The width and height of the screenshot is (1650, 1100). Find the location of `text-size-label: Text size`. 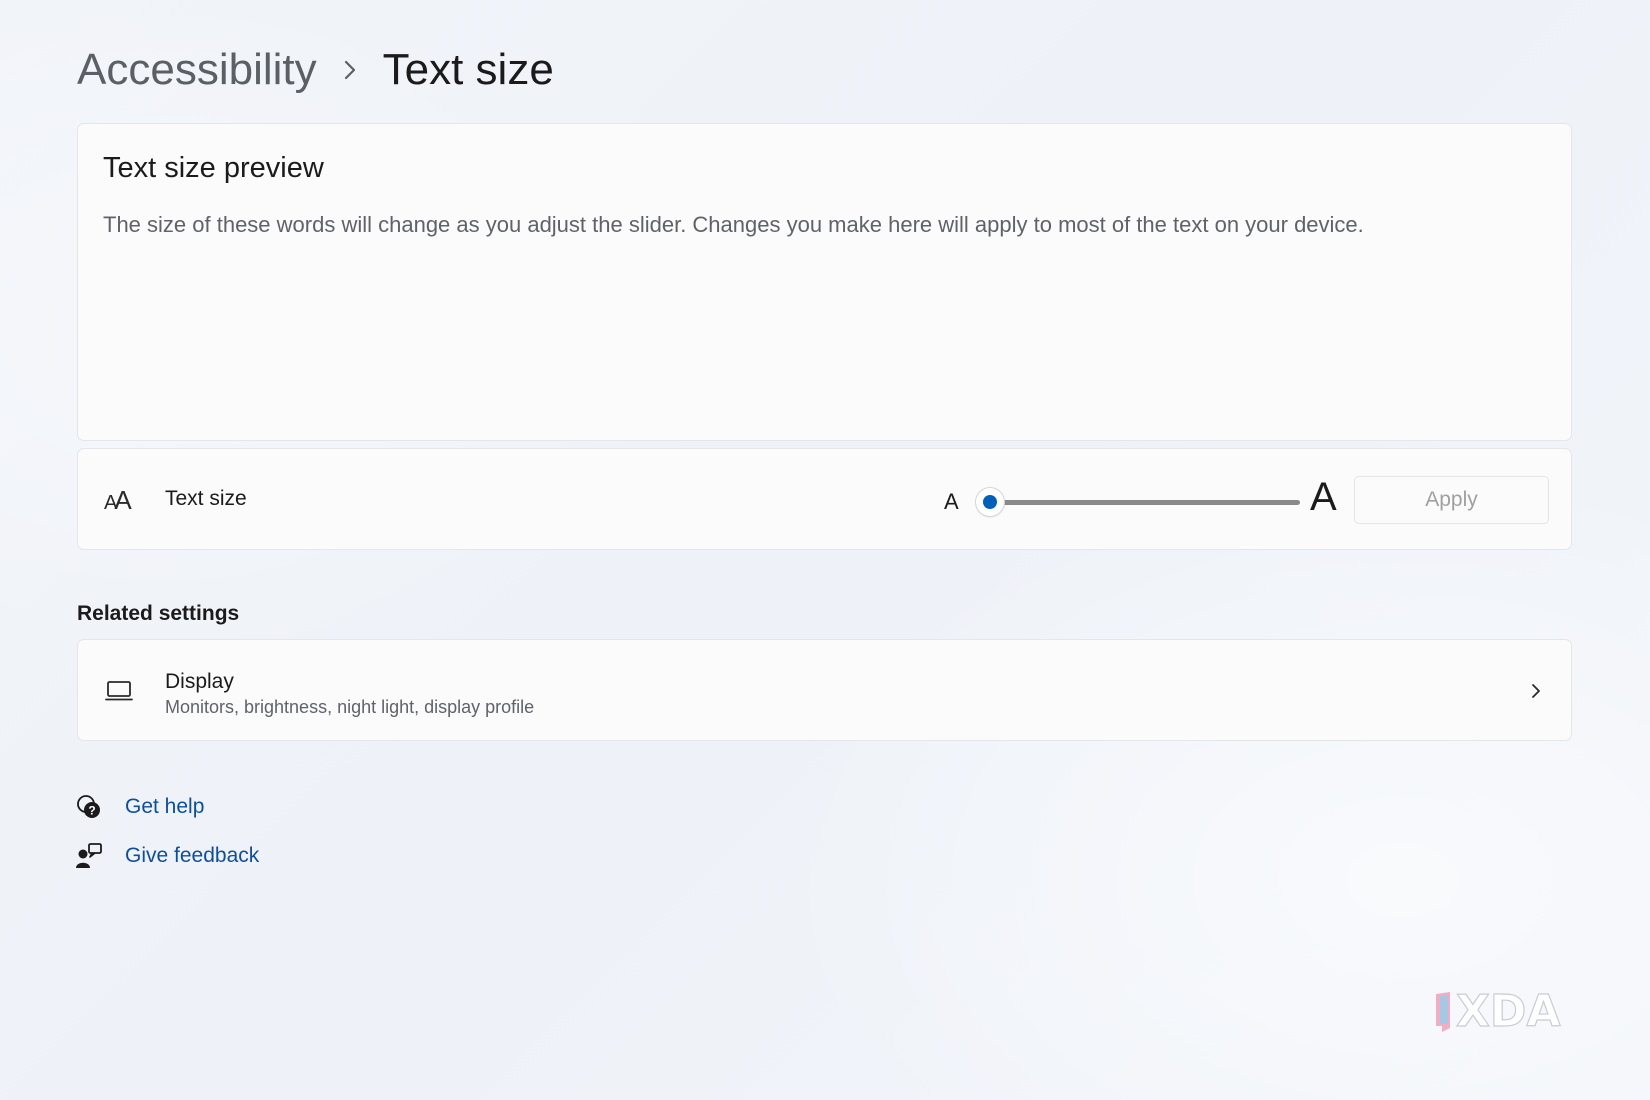

text-size-label: Text size is located at coordinates (206, 498).